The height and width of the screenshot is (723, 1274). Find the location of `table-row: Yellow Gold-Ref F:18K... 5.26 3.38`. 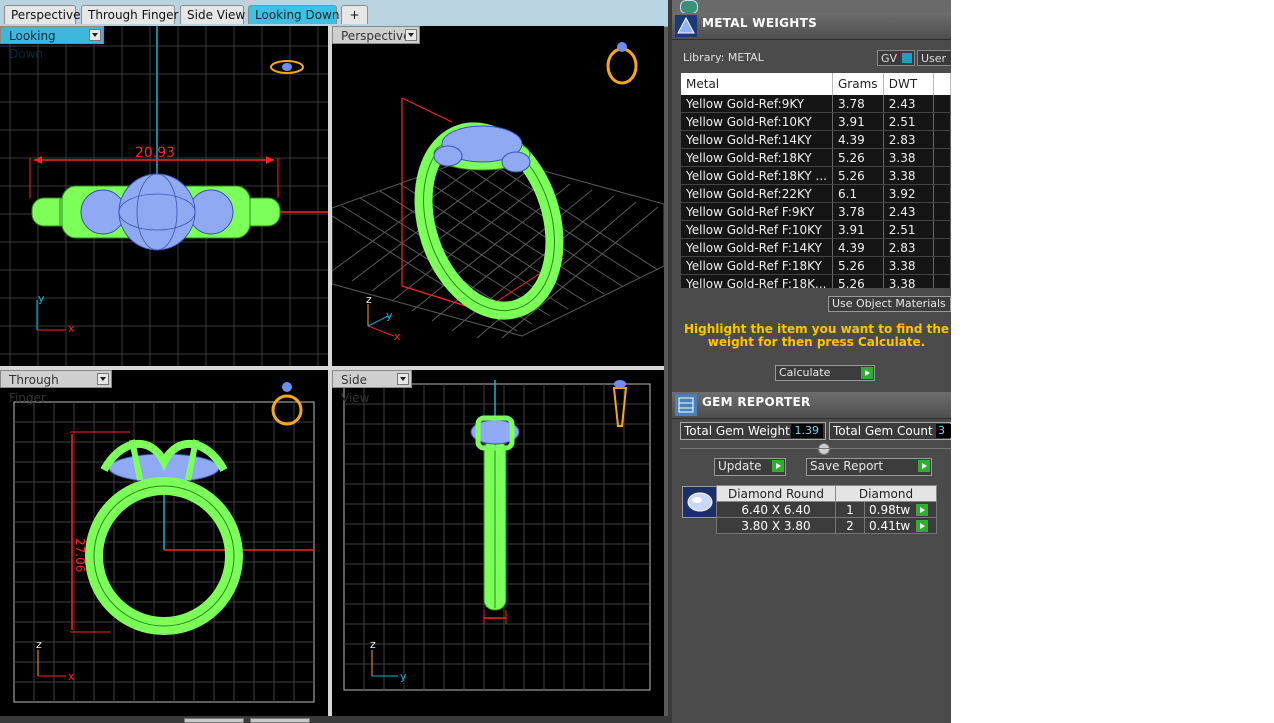

table-row: Yellow Gold-Ref F:18K... 5.26 3.38 is located at coordinates (816, 281).